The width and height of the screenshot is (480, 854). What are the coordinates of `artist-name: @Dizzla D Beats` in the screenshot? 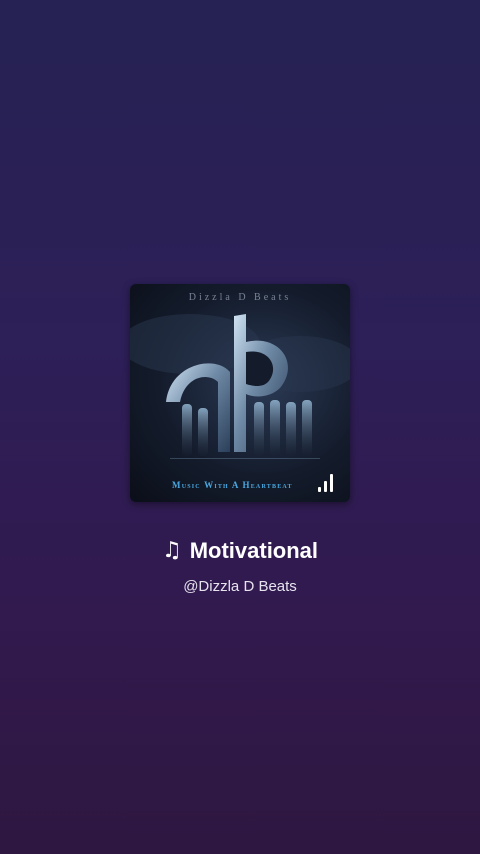 It's located at (240, 586).